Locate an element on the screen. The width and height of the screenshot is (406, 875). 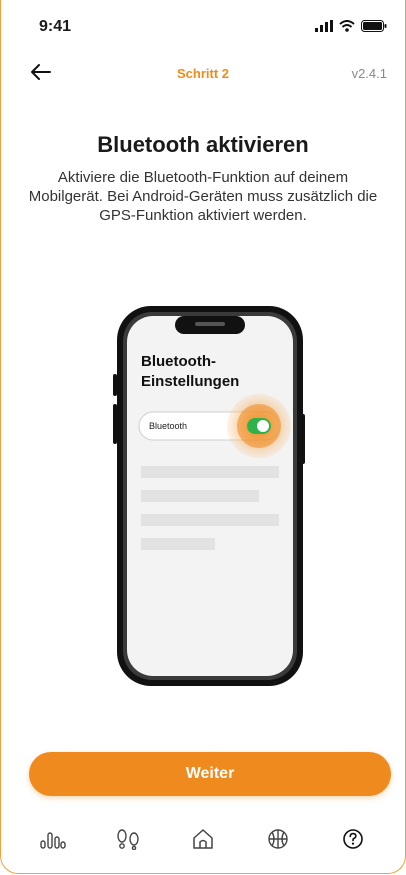
nav-sports is located at coordinates (278, 839).